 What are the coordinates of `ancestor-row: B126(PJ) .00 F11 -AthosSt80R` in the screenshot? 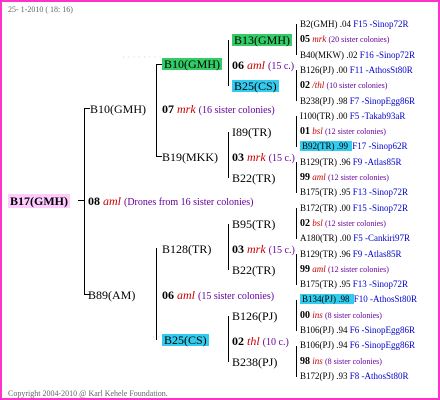 It's located at (356, 70).